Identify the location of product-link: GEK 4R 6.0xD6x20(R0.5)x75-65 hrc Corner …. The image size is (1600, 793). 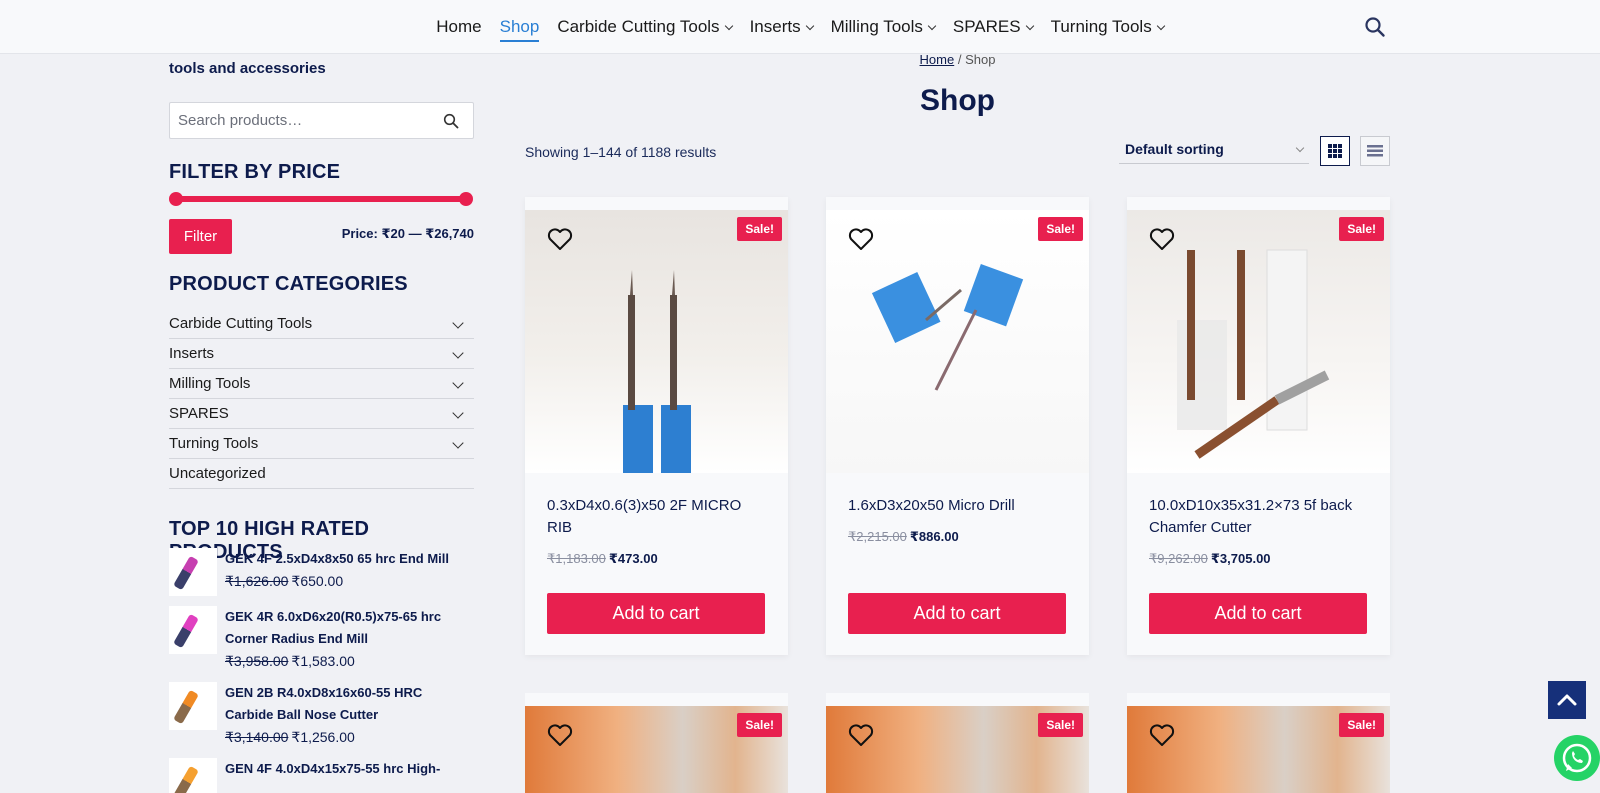
(349, 628).